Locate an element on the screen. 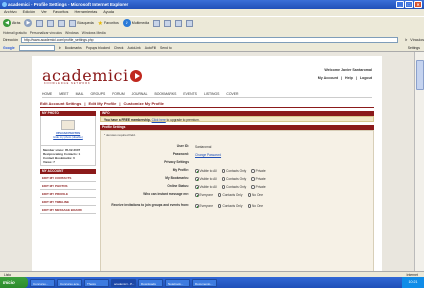  help-link: Help is located at coordinates (349, 78).